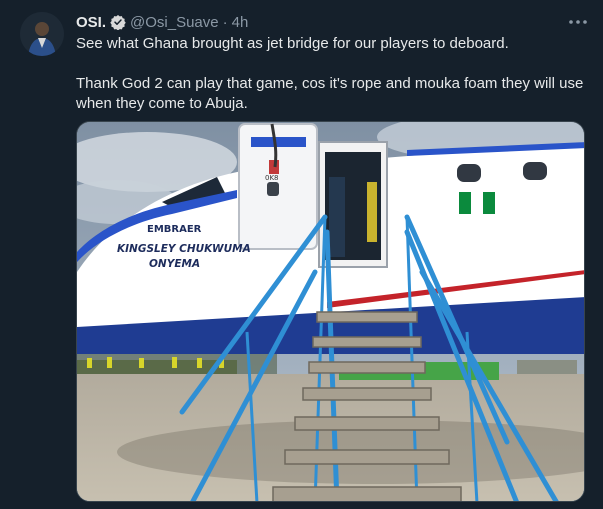  Describe the element at coordinates (42, 34) in the screenshot. I see `avatar` at that location.